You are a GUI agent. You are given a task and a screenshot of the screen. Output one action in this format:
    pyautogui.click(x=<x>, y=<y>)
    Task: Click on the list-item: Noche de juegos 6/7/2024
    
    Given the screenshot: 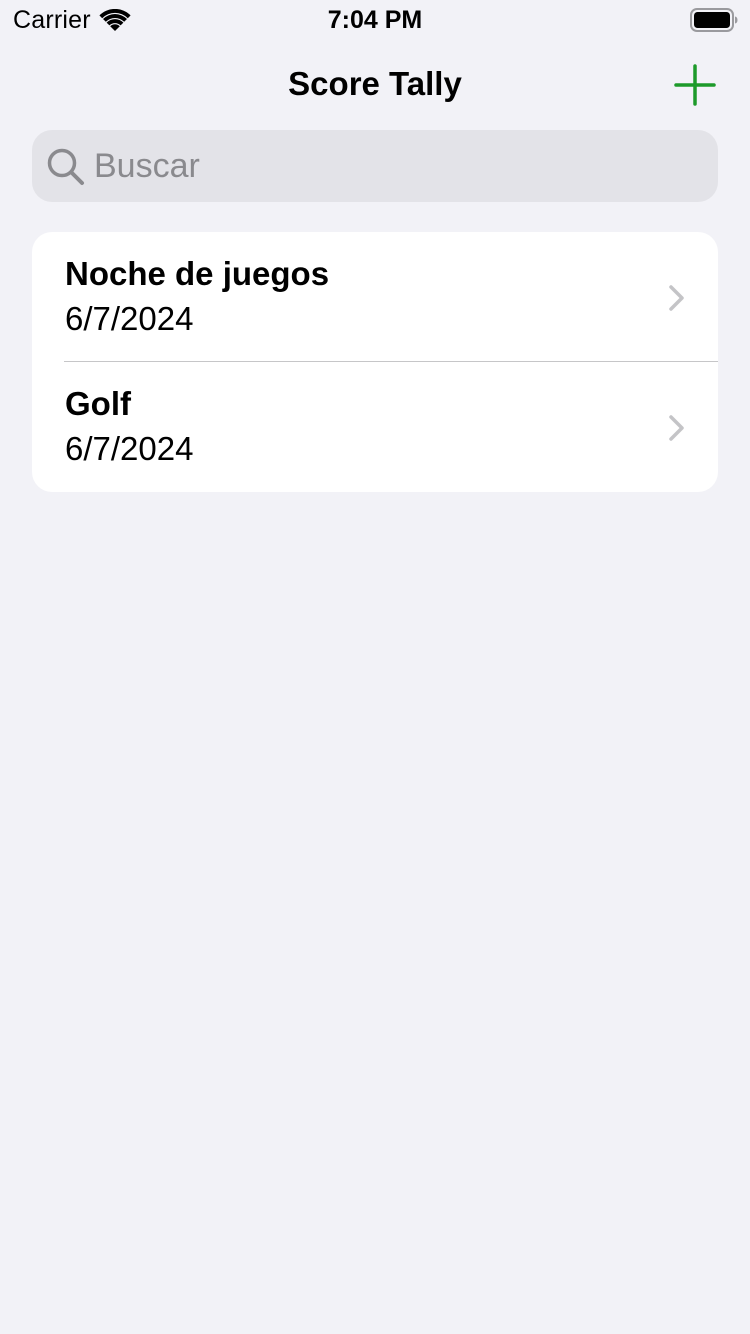 What is the action you would take?
    pyautogui.click(x=375, y=297)
    